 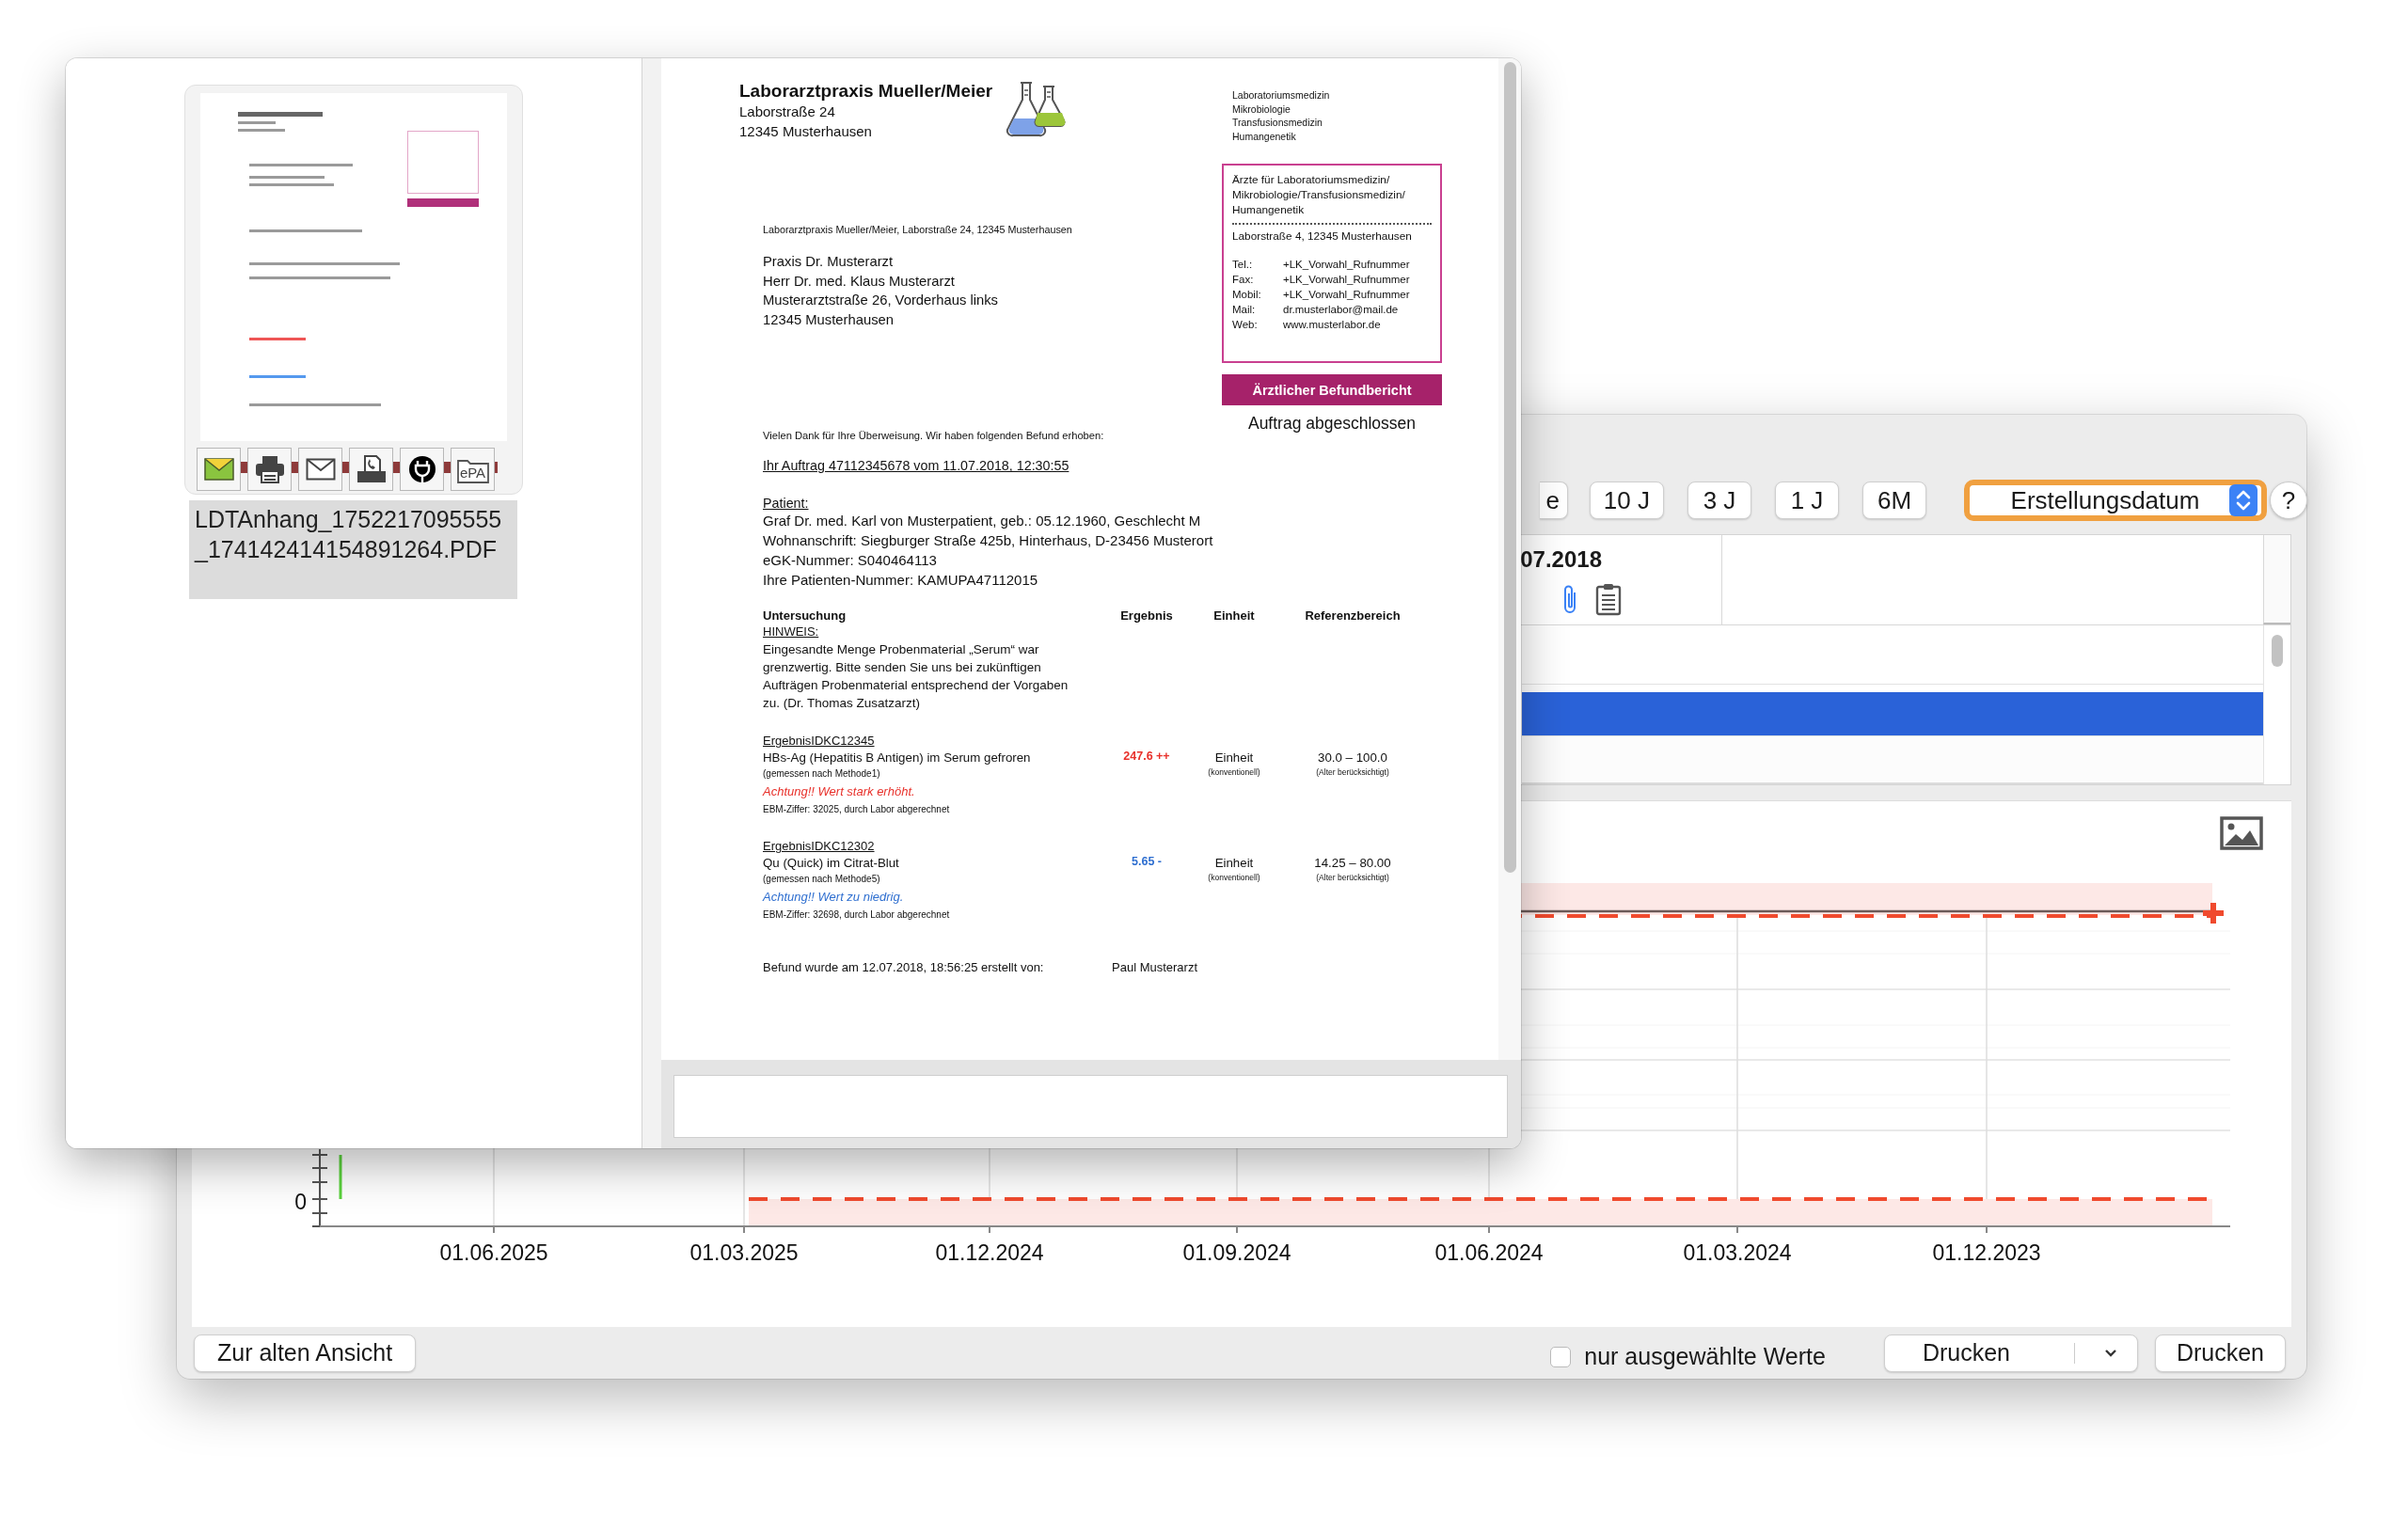 What do you see at coordinates (1155, 967) in the screenshot?
I see `author-name: Paul Musterarzt` at bounding box center [1155, 967].